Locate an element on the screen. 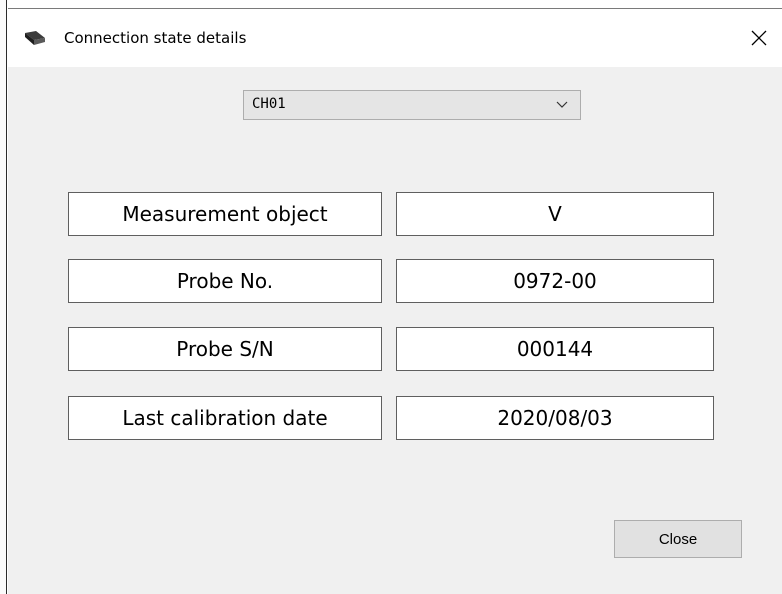  measurement-object-value: V is located at coordinates (555, 214).